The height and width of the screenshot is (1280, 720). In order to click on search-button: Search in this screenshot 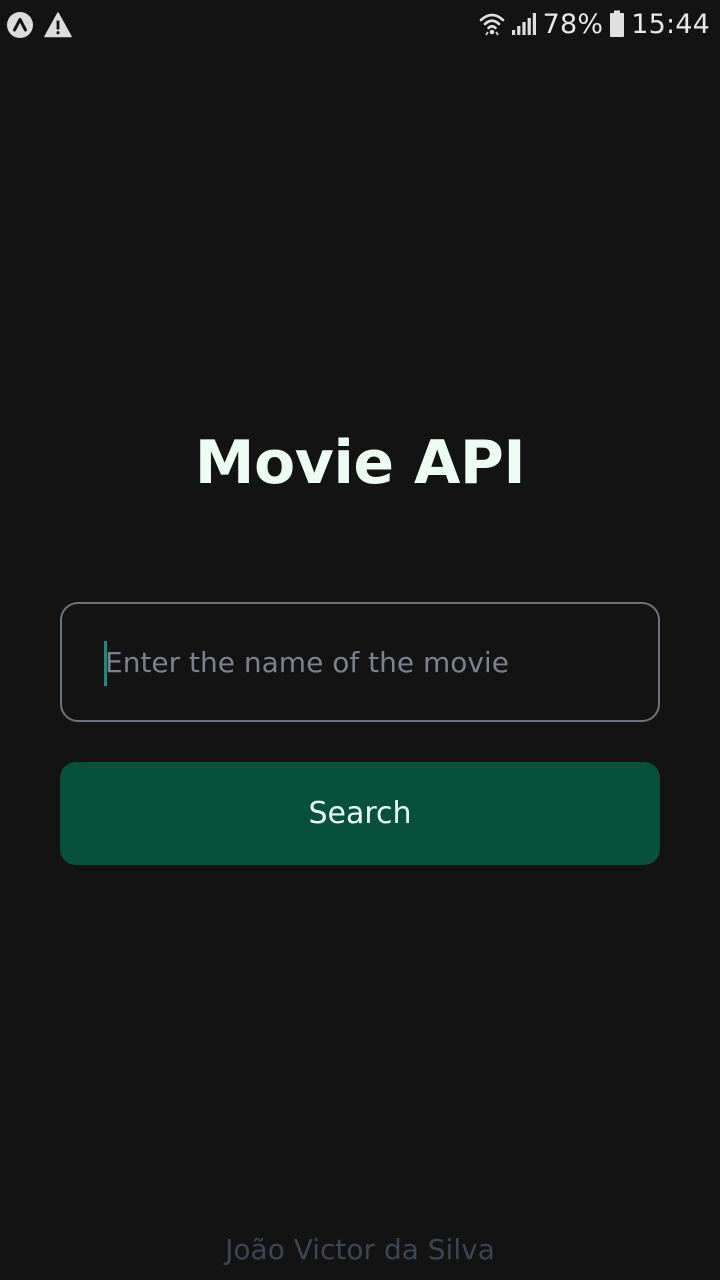, I will do `click(360, 813)`.